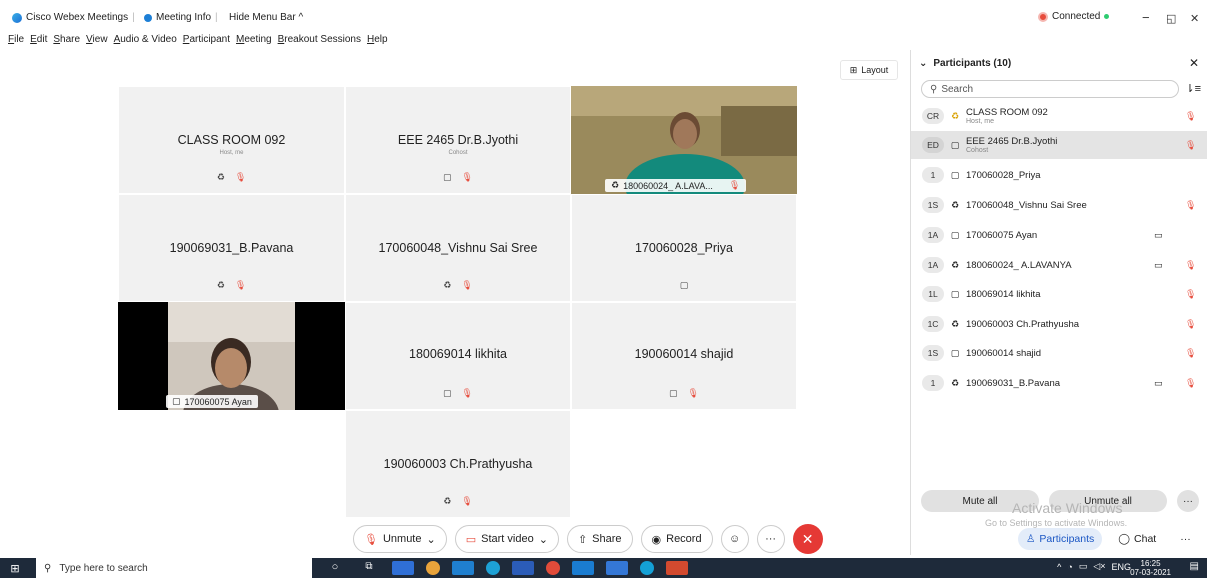 Image resolution: width=1207 pixels, height=578 pixels. What do you see at coordinates (1194, 18) in the screenshot?
I see `close-window-button: ✕` at bounding box center [1194, 18].